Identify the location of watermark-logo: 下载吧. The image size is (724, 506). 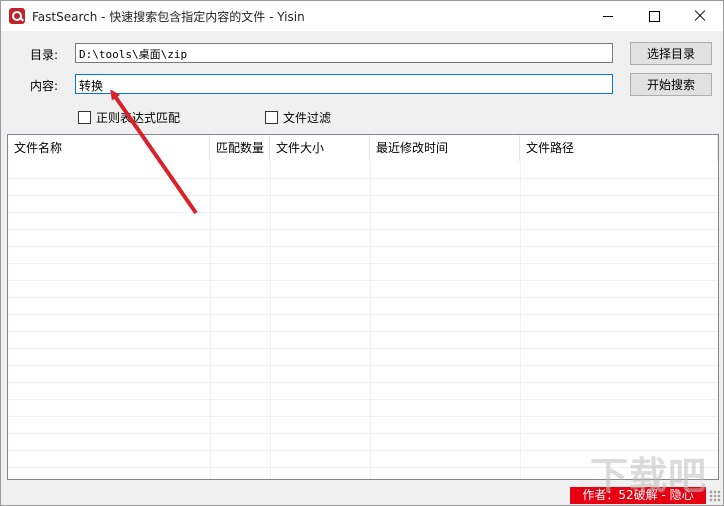
(649, 476).